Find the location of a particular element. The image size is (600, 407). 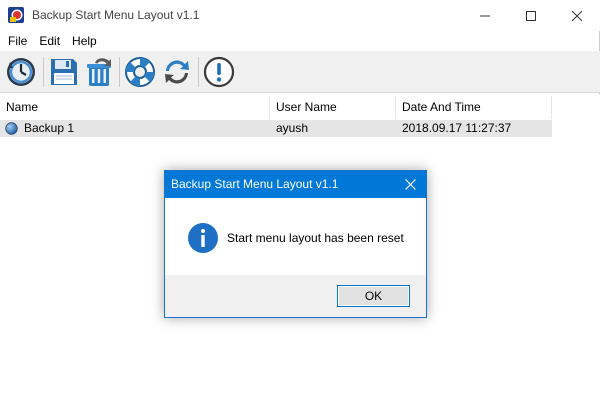

close-button is located at coordinates (577, 15).